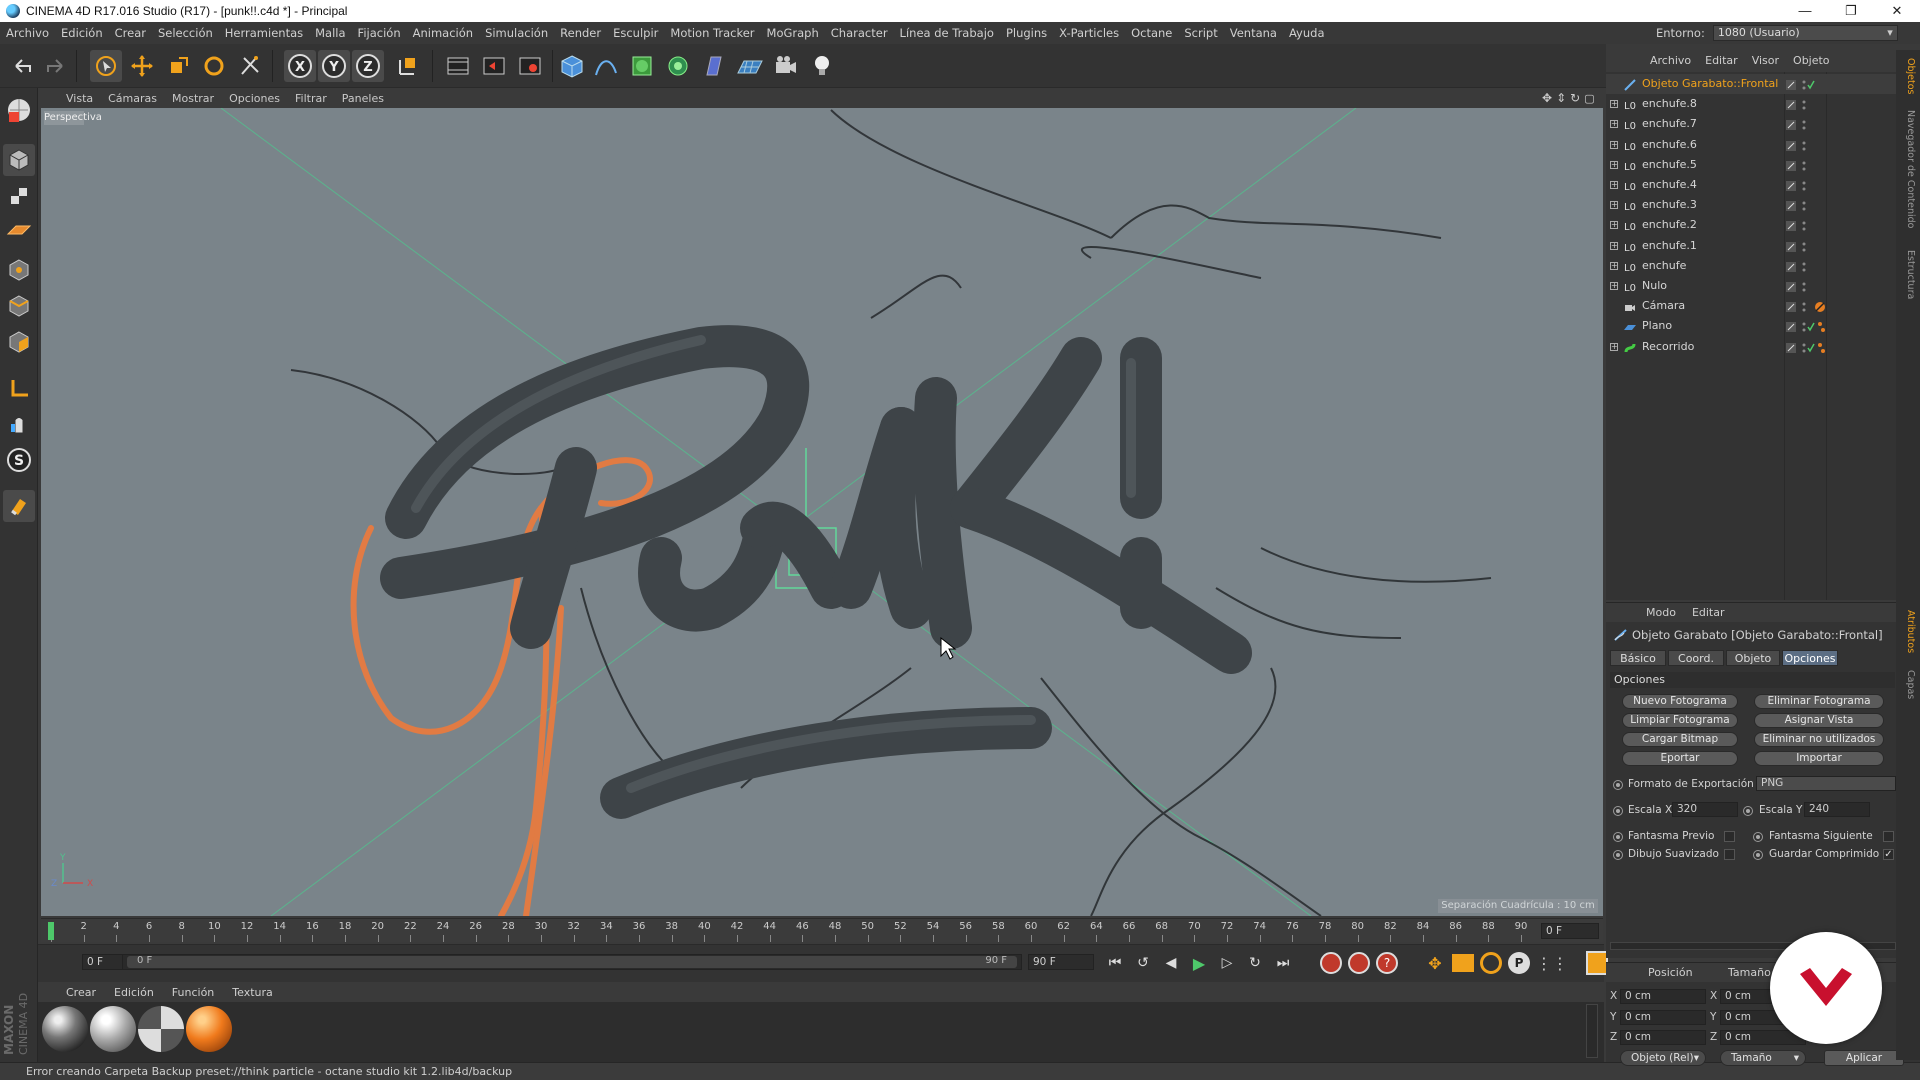 This screenshot has width=1920, height=1080. I want to click on z-axis-lock-icon: Z, so click(368, 66).